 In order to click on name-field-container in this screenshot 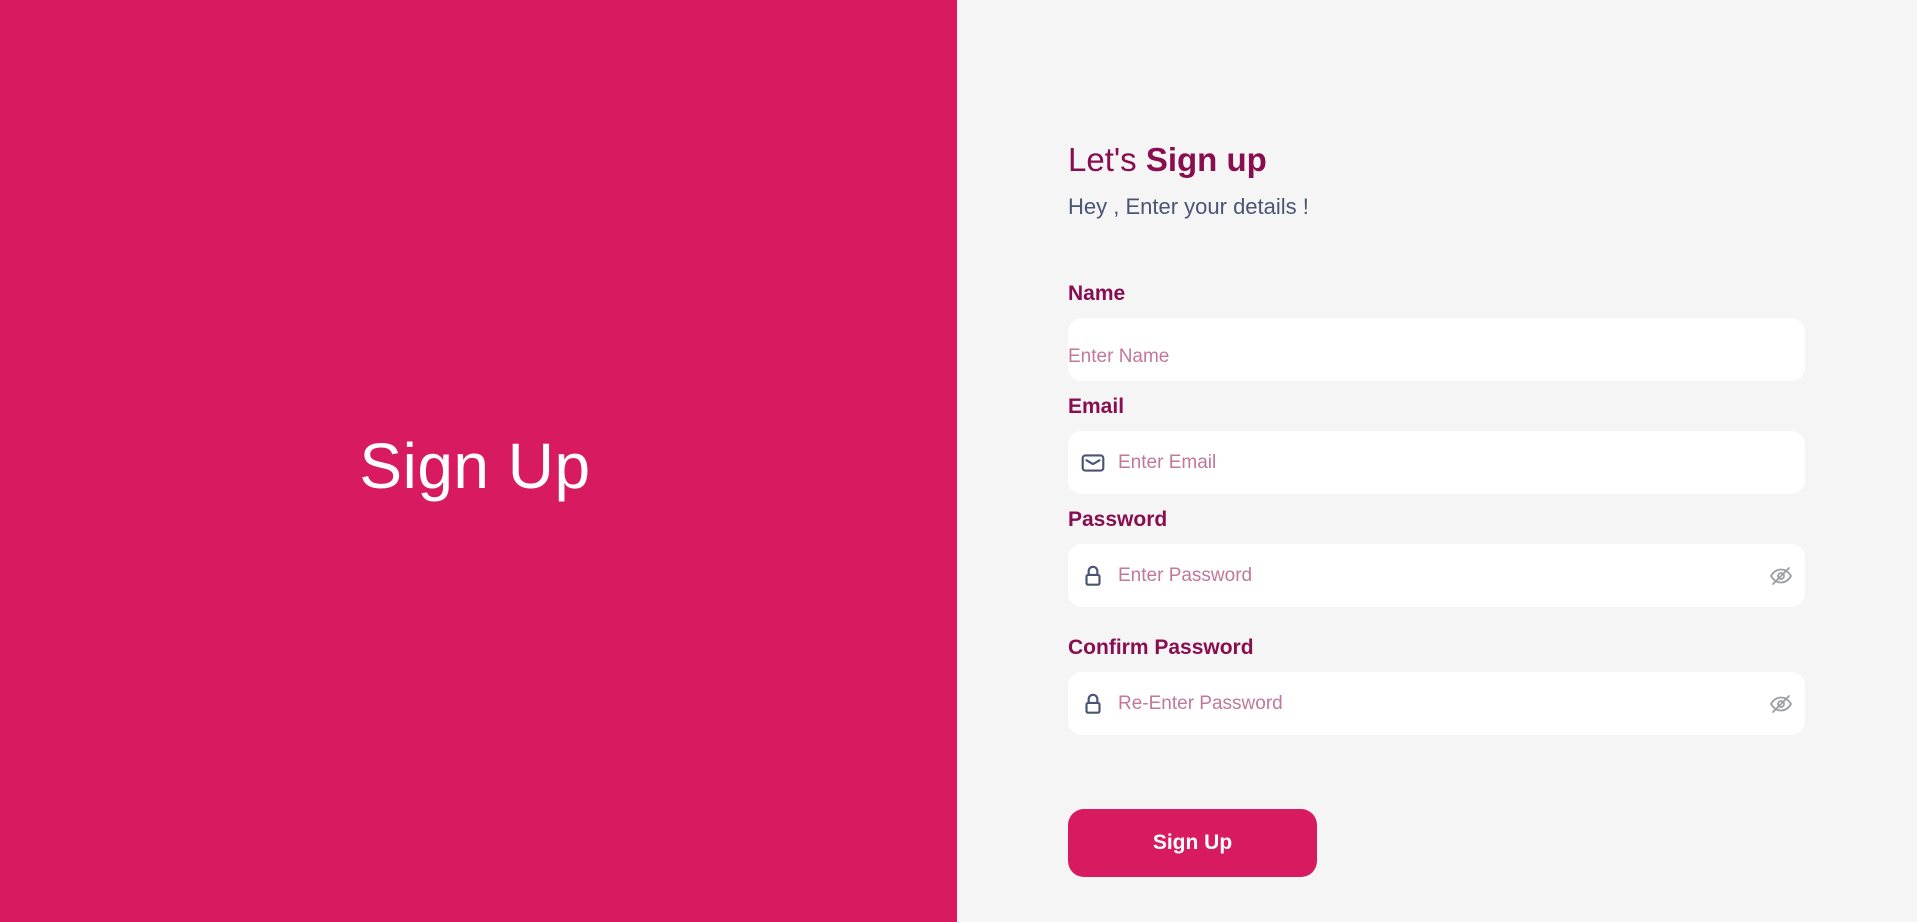, I will do `click(1436, 349)`.